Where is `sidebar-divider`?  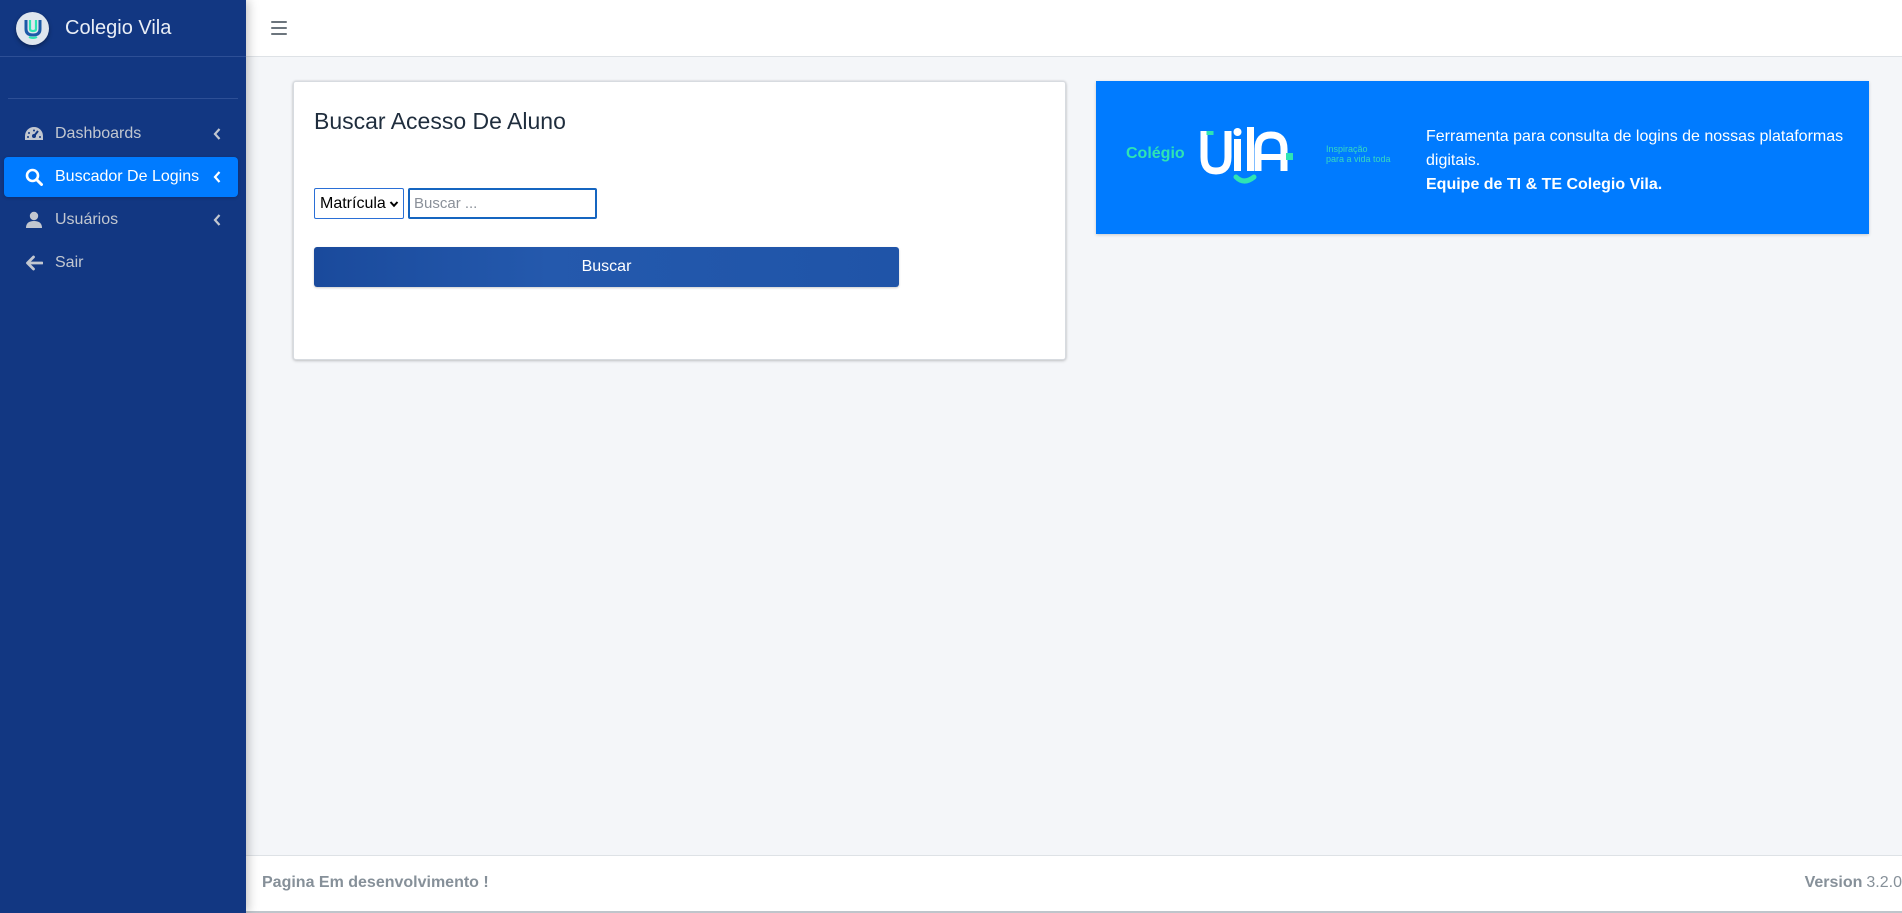
sidebar-divider is located at coordinates (123, 98).